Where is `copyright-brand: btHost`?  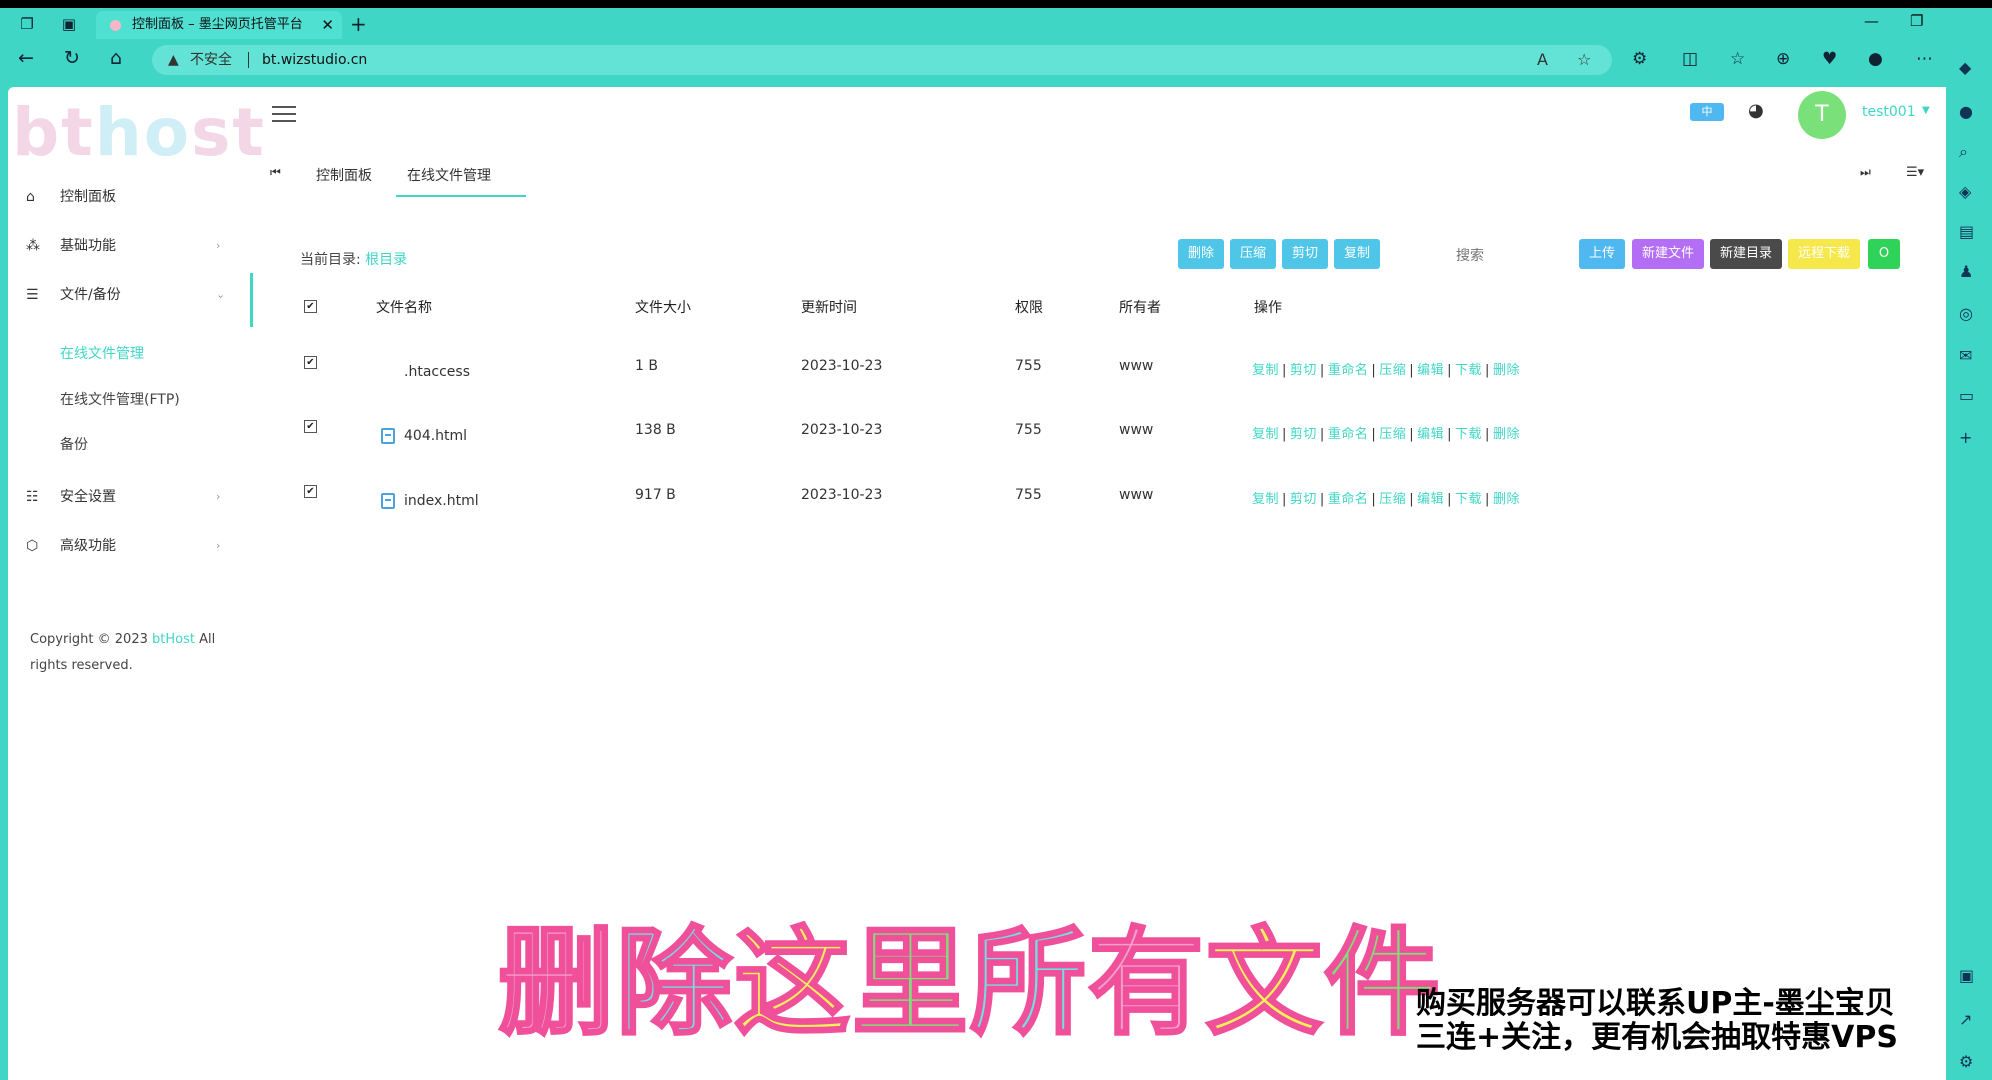
copyright-brand: btHost is located at coordinates (173, 639).